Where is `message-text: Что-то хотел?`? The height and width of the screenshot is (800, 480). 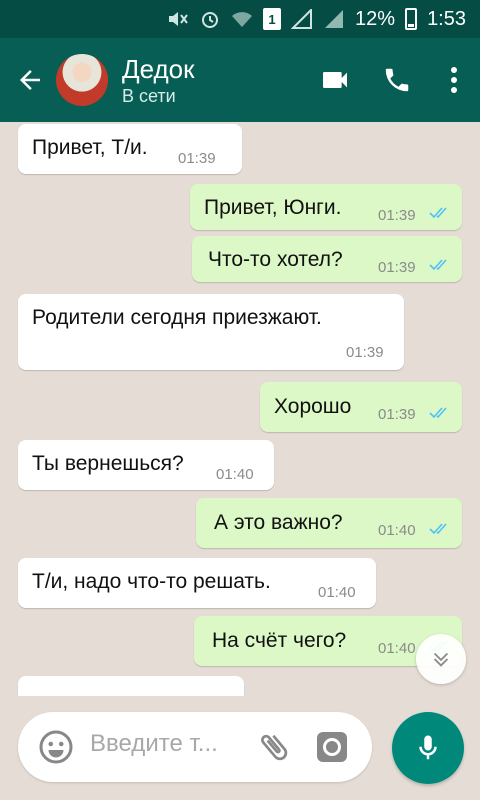
message-text: Что-то хотел? is located at coordinates (275, 259).